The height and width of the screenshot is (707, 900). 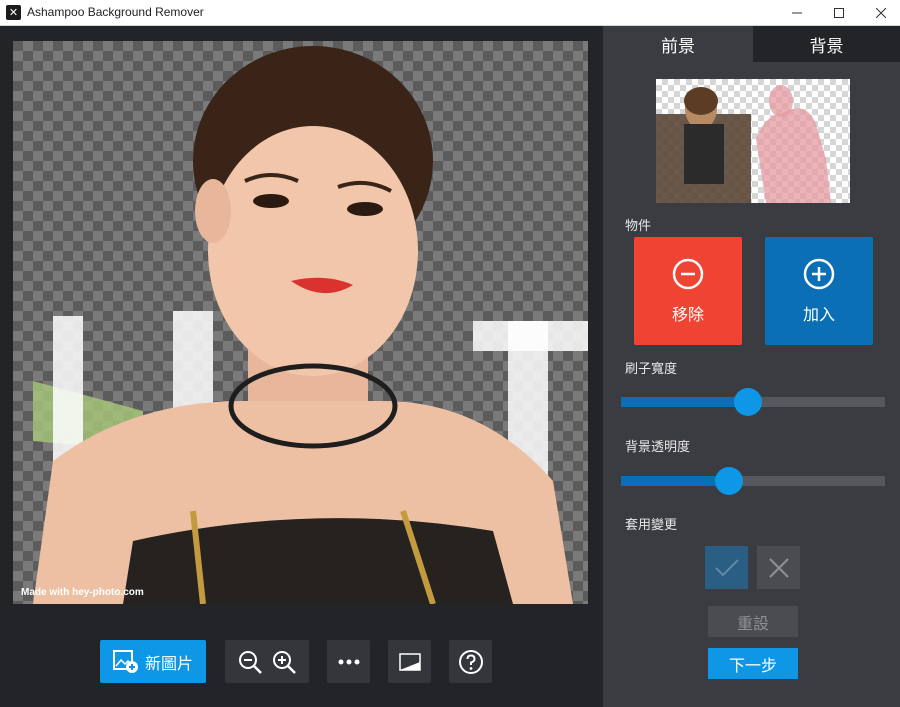 What do you see at coordinates (819, 274) in the screenshot?
I see `plus-circle-icon` at bounding box center [819, 274].